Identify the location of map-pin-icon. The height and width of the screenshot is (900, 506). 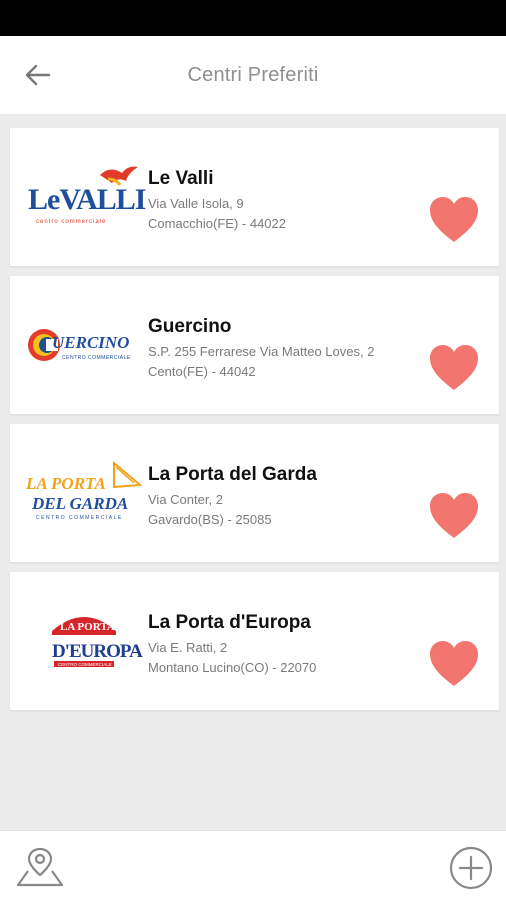
(40, 867).